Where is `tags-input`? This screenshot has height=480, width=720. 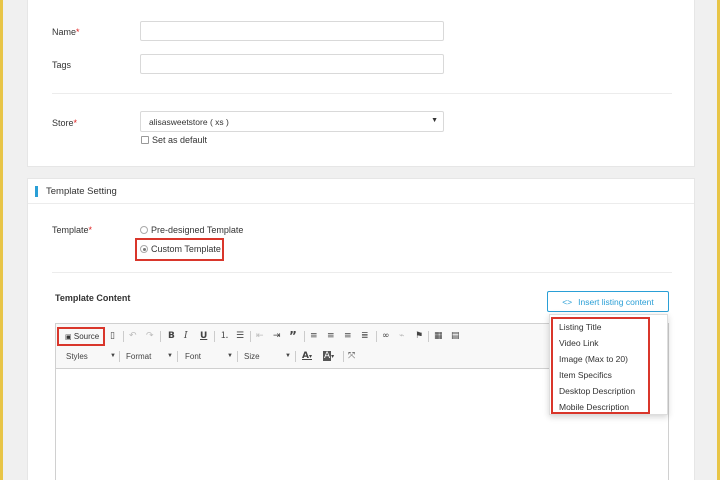 tags-input is located at coordinates (292, 64).